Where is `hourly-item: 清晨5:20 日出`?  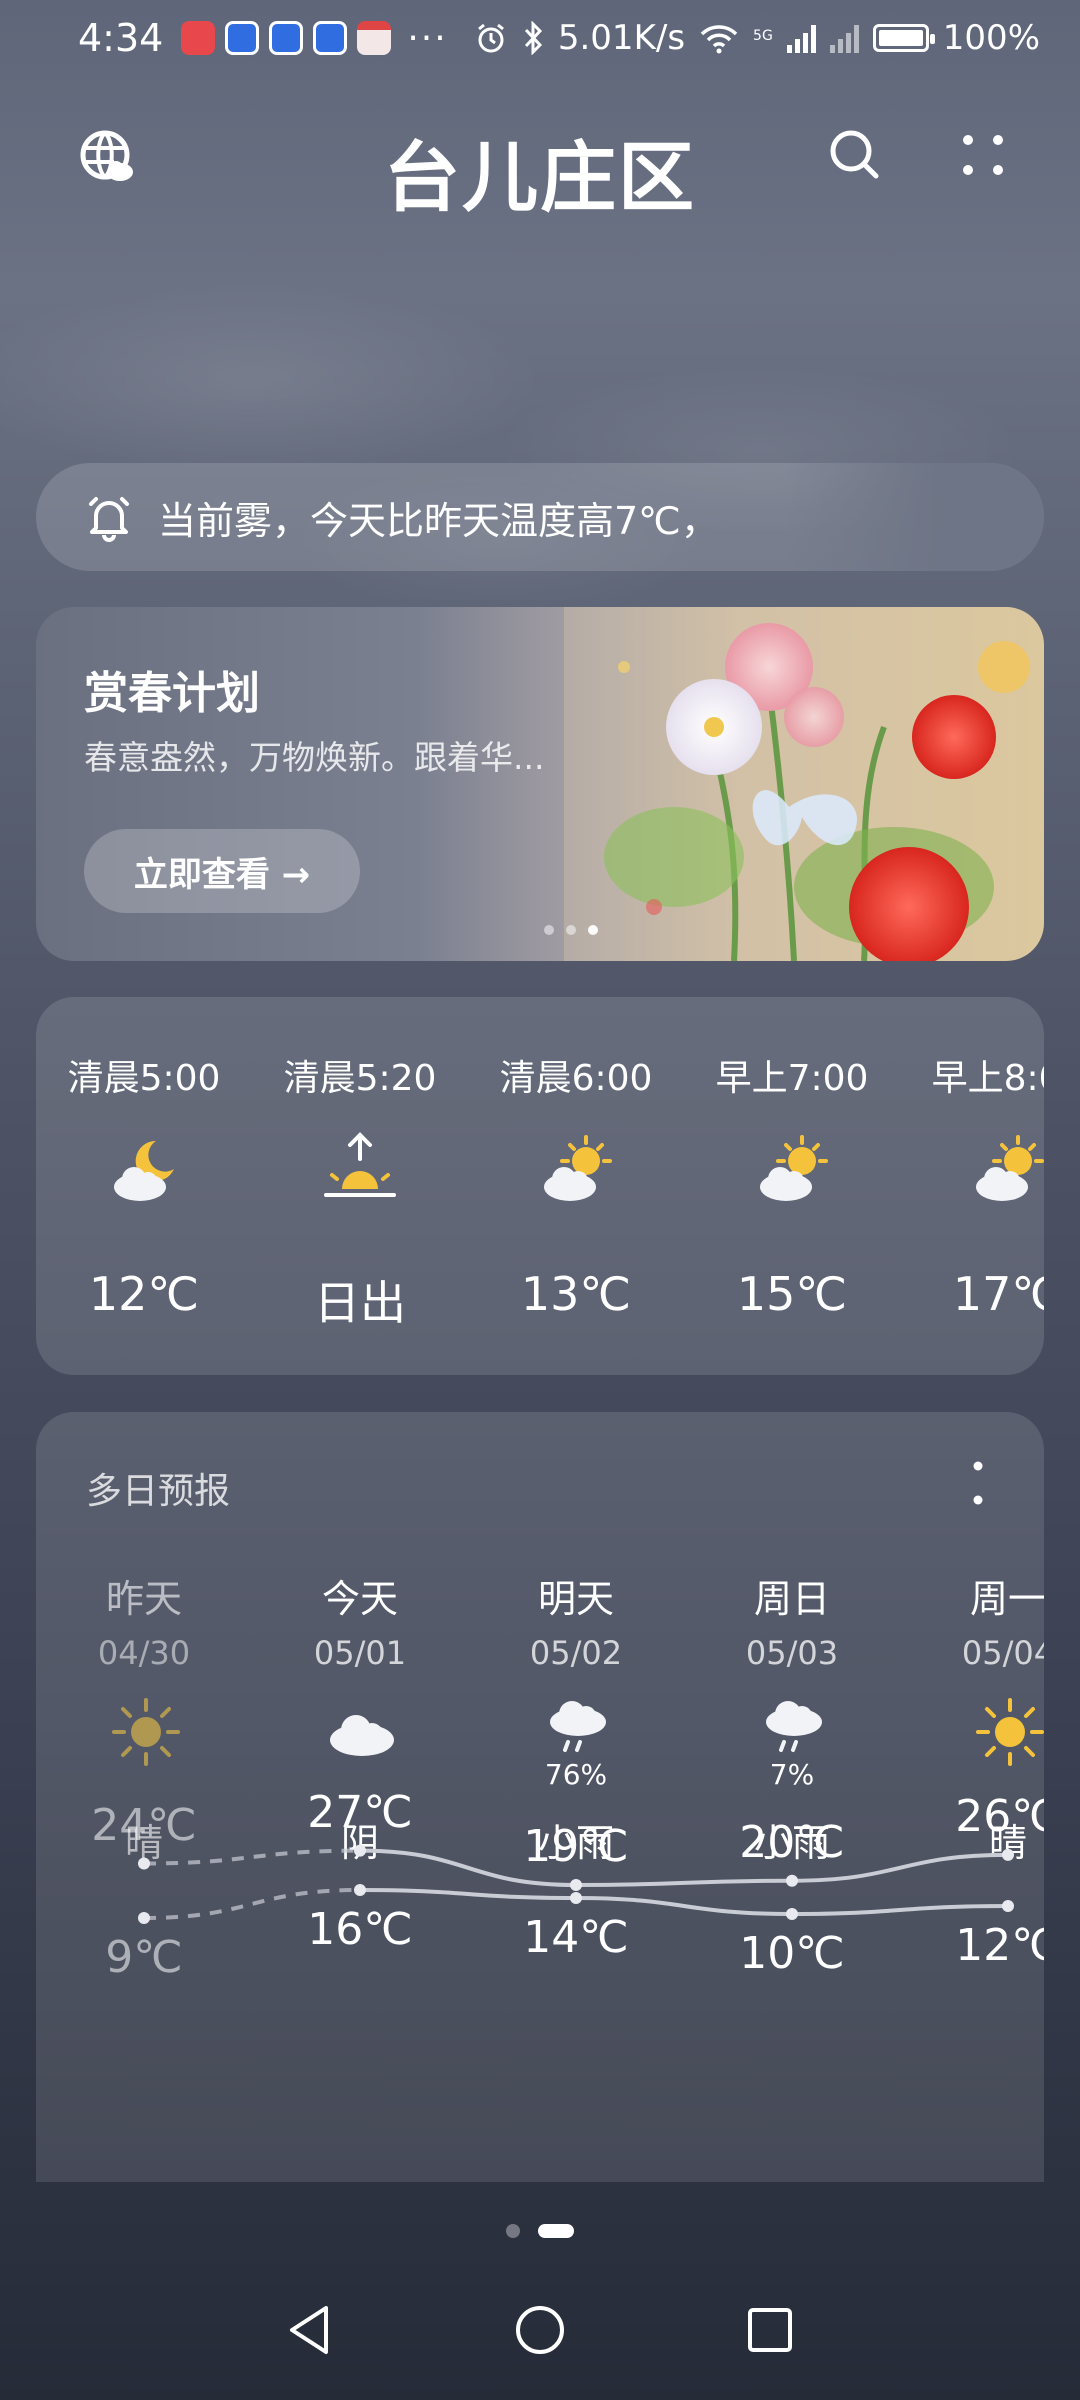
hourly-item: 清晨5:20 日出 is located at coordinates (360, 1186).